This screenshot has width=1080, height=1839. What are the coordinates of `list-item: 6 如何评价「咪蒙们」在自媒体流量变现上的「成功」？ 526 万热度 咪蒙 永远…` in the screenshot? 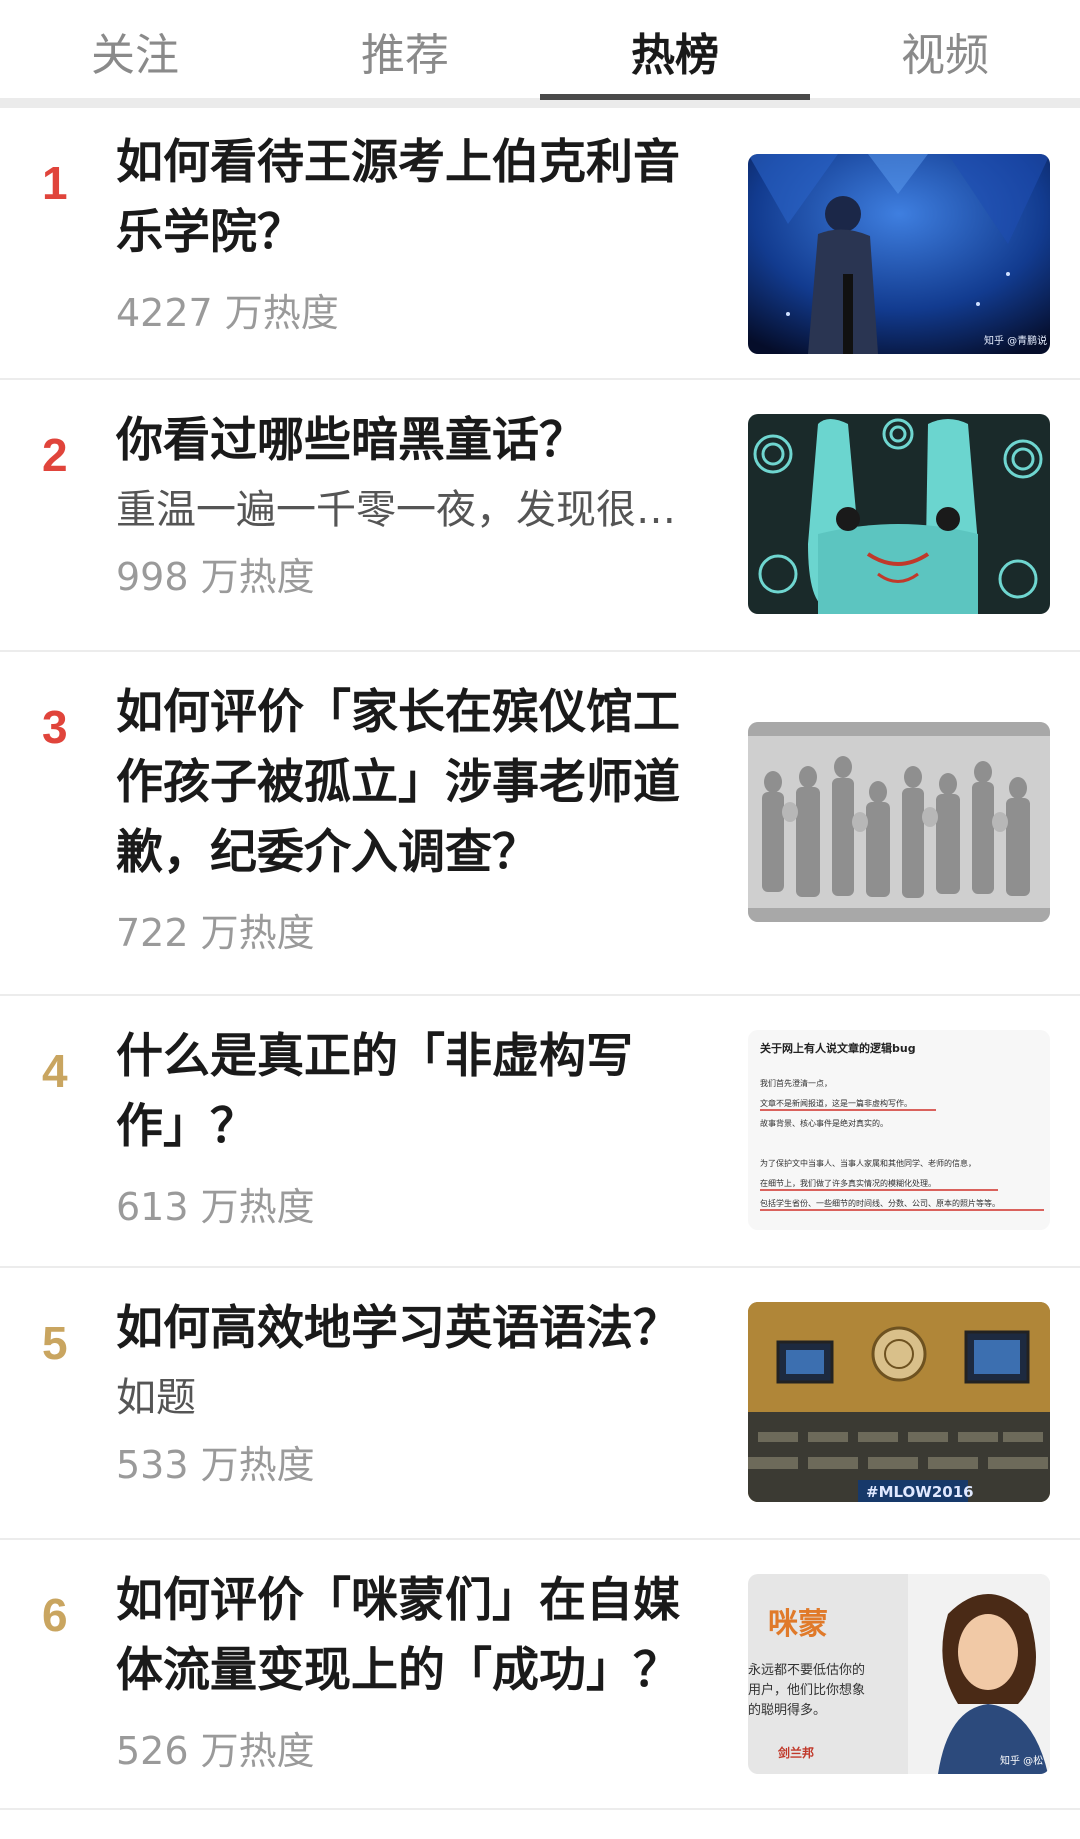 It's located at (540, 1675).